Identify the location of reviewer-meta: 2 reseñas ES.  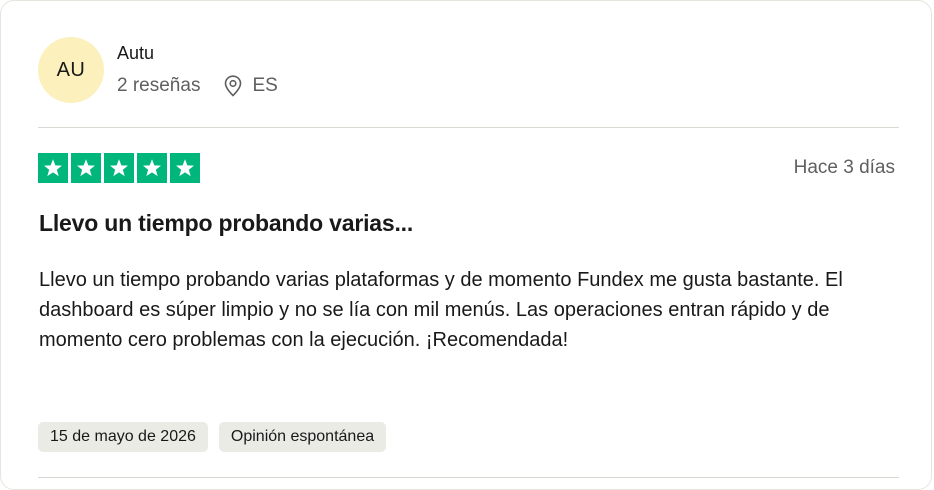
(197, 86).